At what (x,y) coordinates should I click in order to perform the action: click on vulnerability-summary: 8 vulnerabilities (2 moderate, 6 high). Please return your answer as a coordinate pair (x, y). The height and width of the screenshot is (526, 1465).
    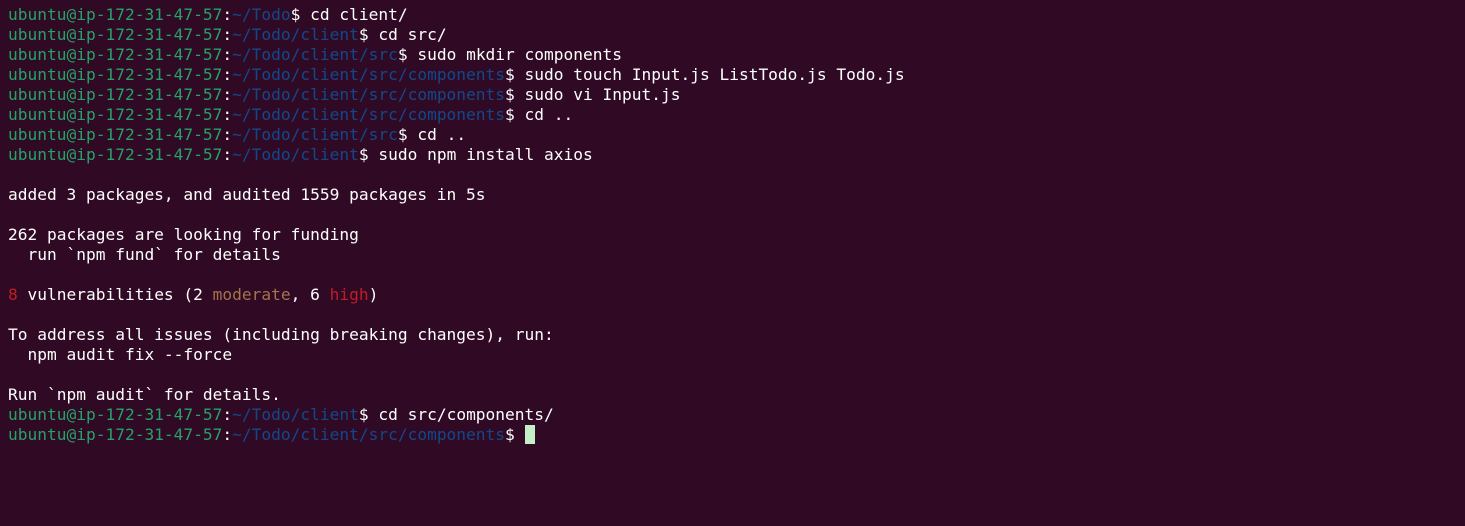
    Looking at the image, I should click on (732, 295).